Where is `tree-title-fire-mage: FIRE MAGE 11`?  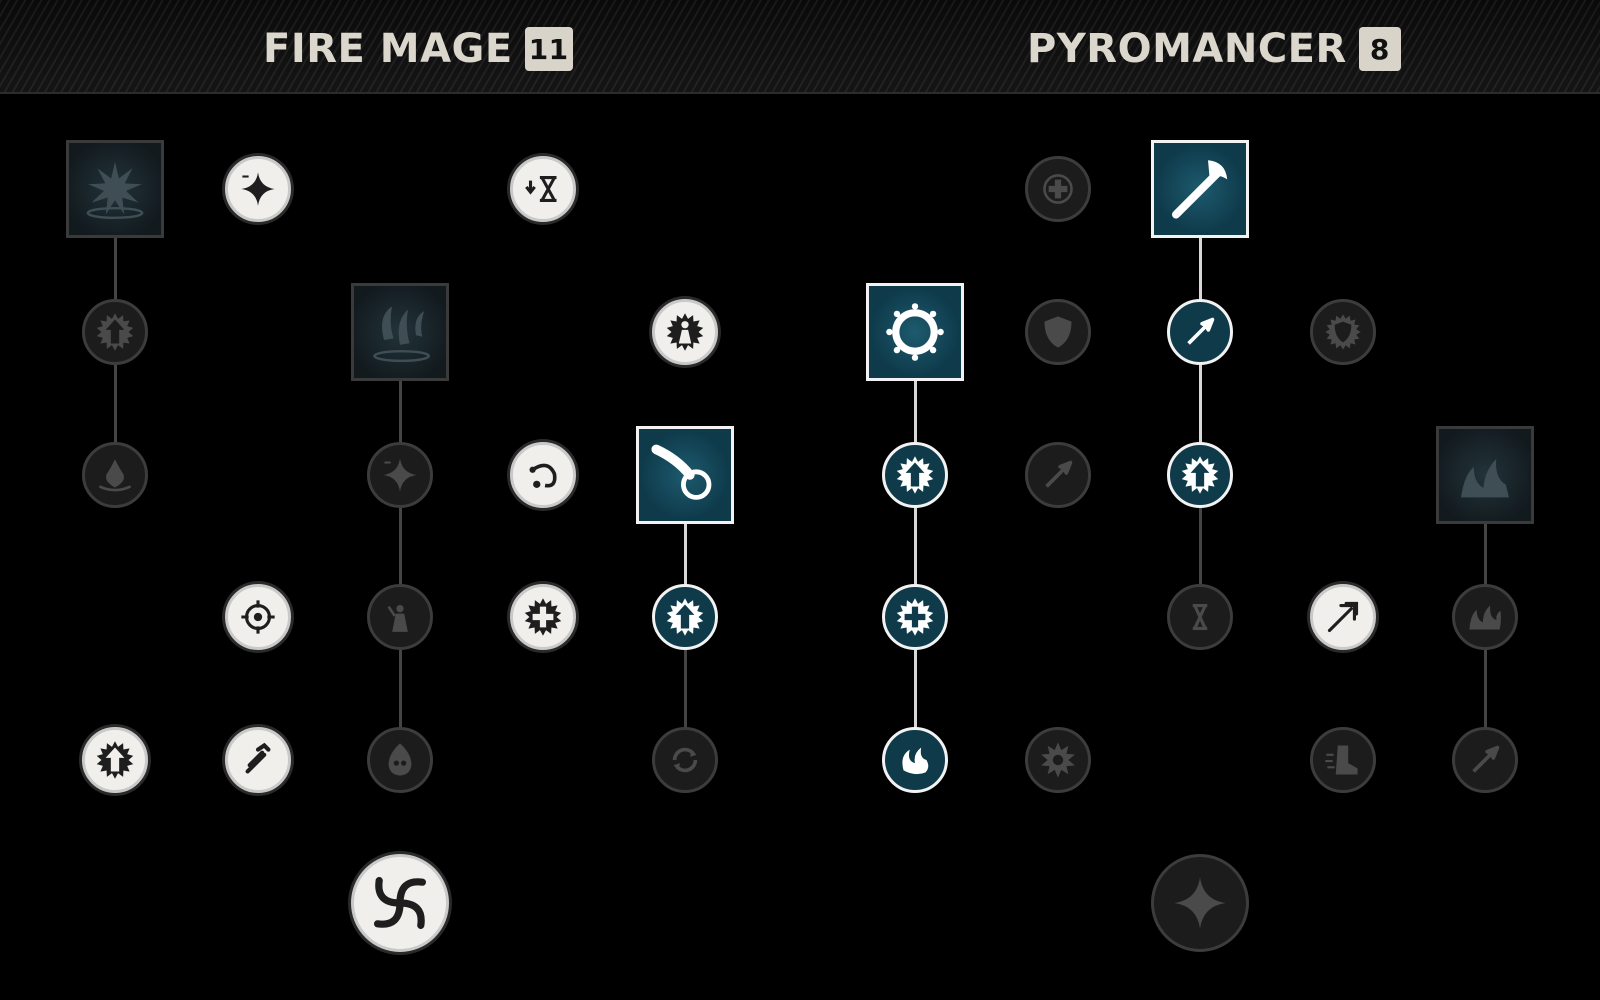 tree-title-fire-mage: FIRE MAGE 11 is located at coordinates (418, 49).